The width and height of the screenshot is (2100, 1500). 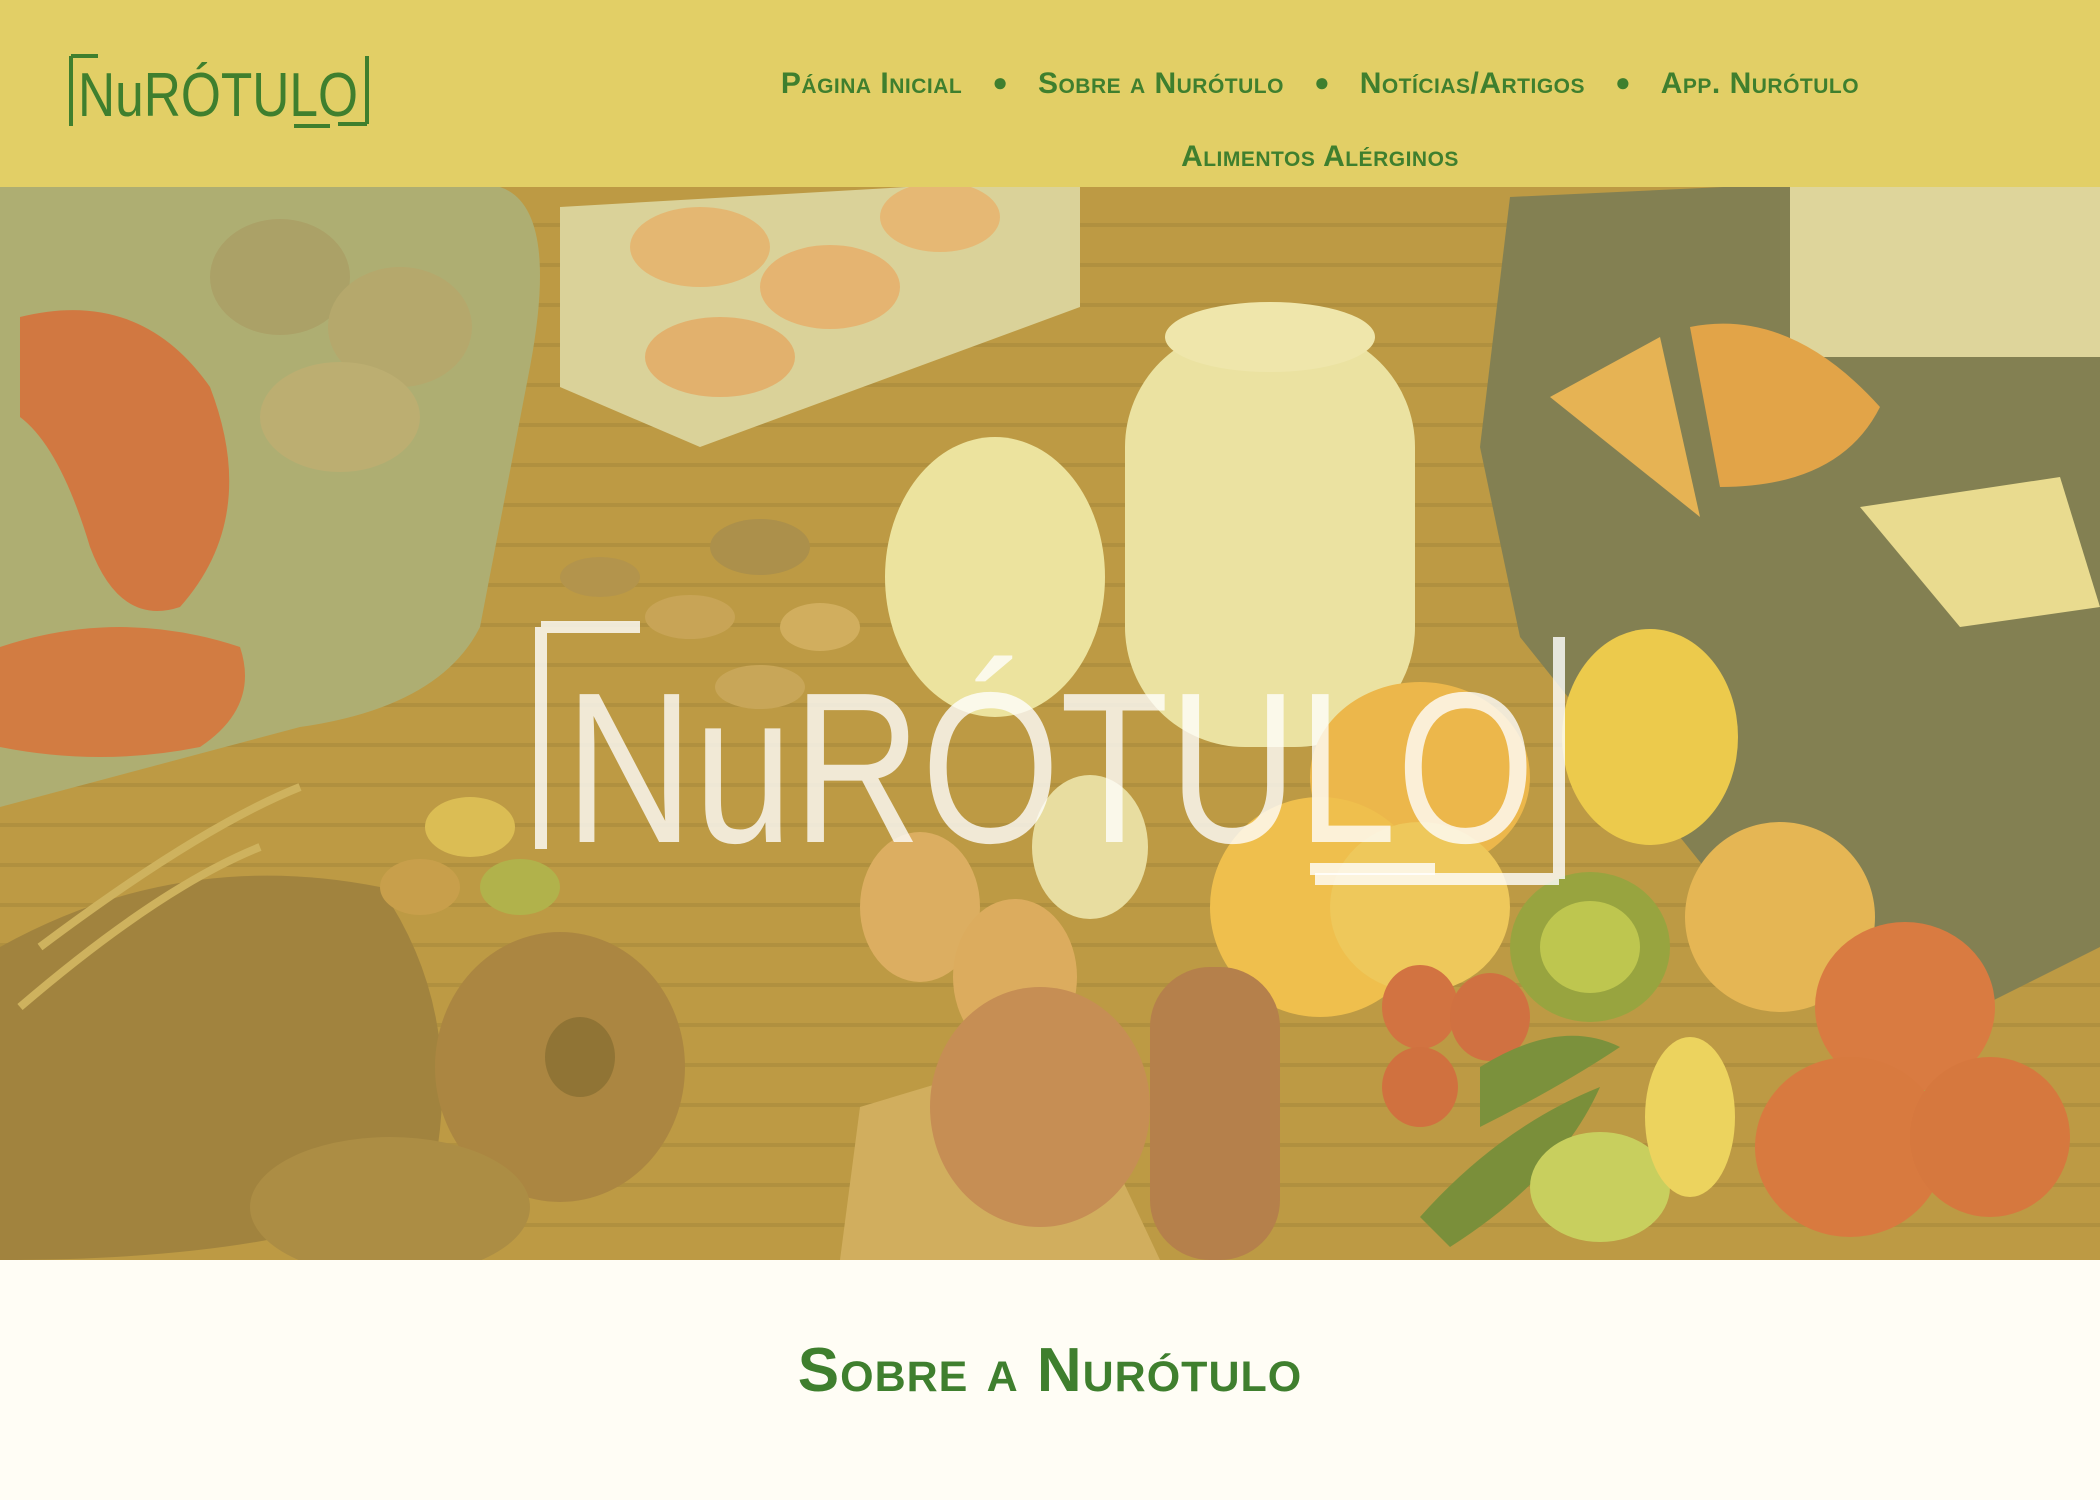 I want to click on site-logo: NuRÓTULO, so click(x=219, y=90).